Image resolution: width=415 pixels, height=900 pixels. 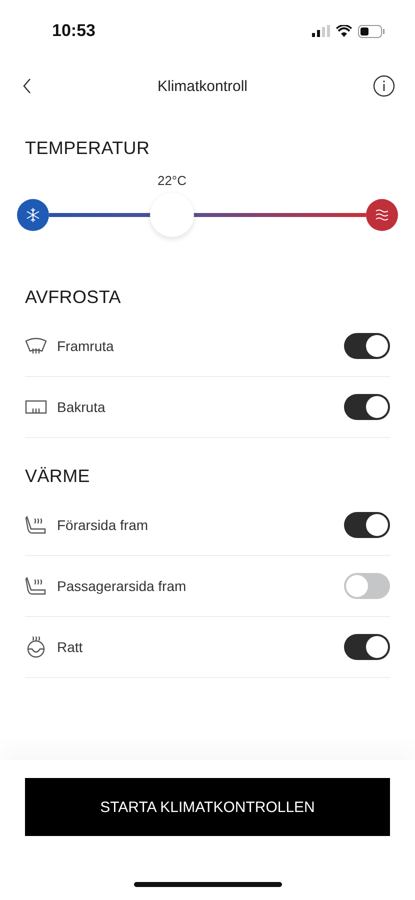 What do you see at coordinates (88, 148) in the screenshot?
I see `section-heading: TEMPERATUR` at bounding box center [88, 148].